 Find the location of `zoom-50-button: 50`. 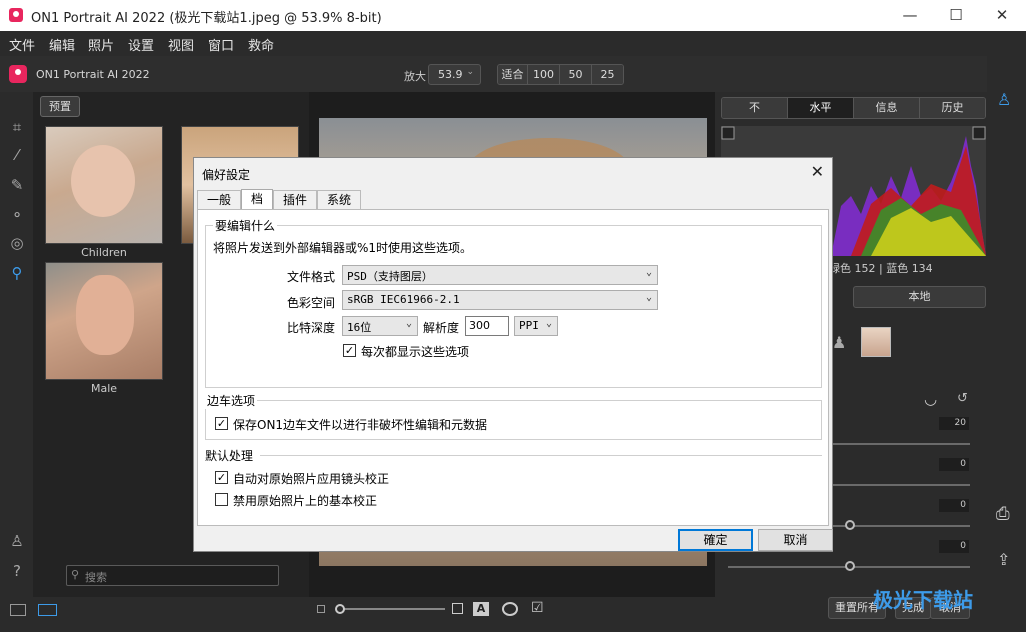

zoom-50-button: 50 is located at coordinates (576, 74).